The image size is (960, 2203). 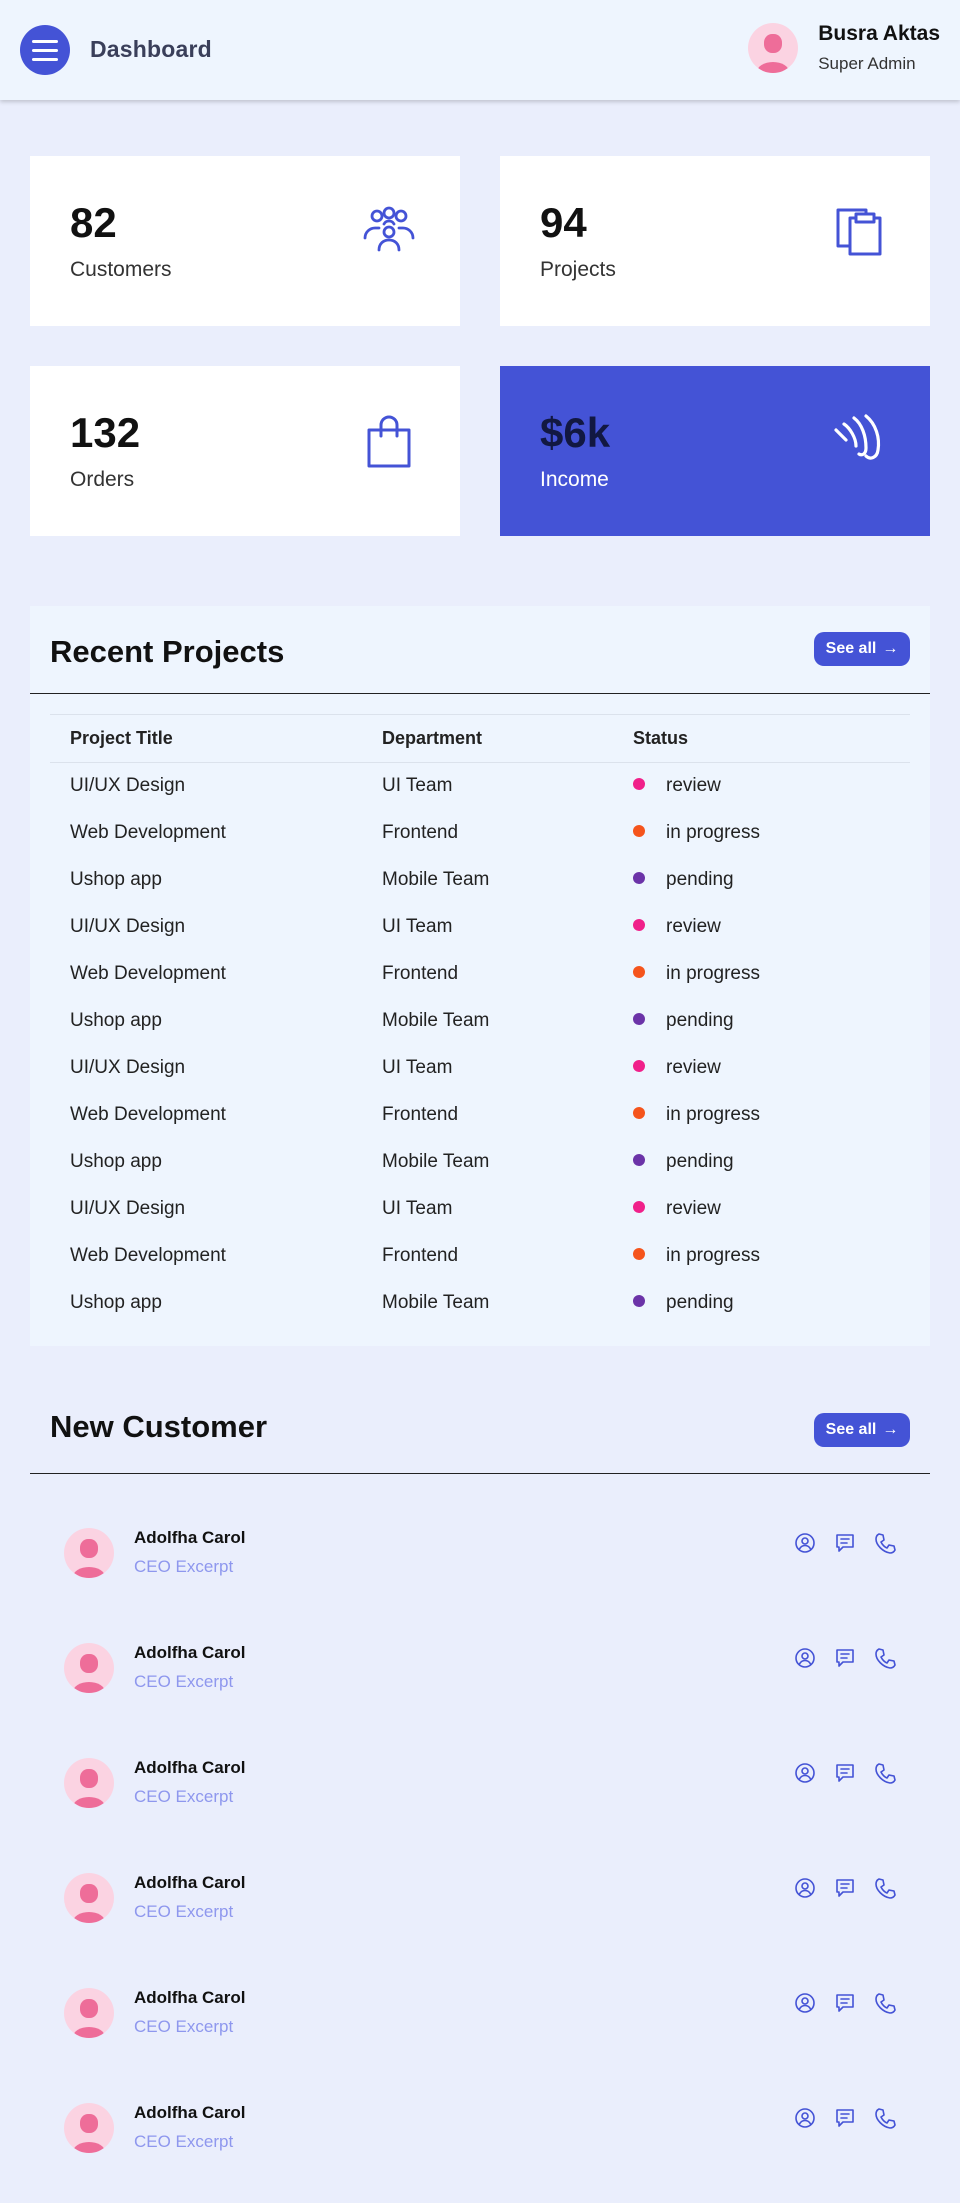 What do you see at coordinates (216, 738) in the screenshot?
I see `column-header: Project Title` at bounding box center [216, 738].